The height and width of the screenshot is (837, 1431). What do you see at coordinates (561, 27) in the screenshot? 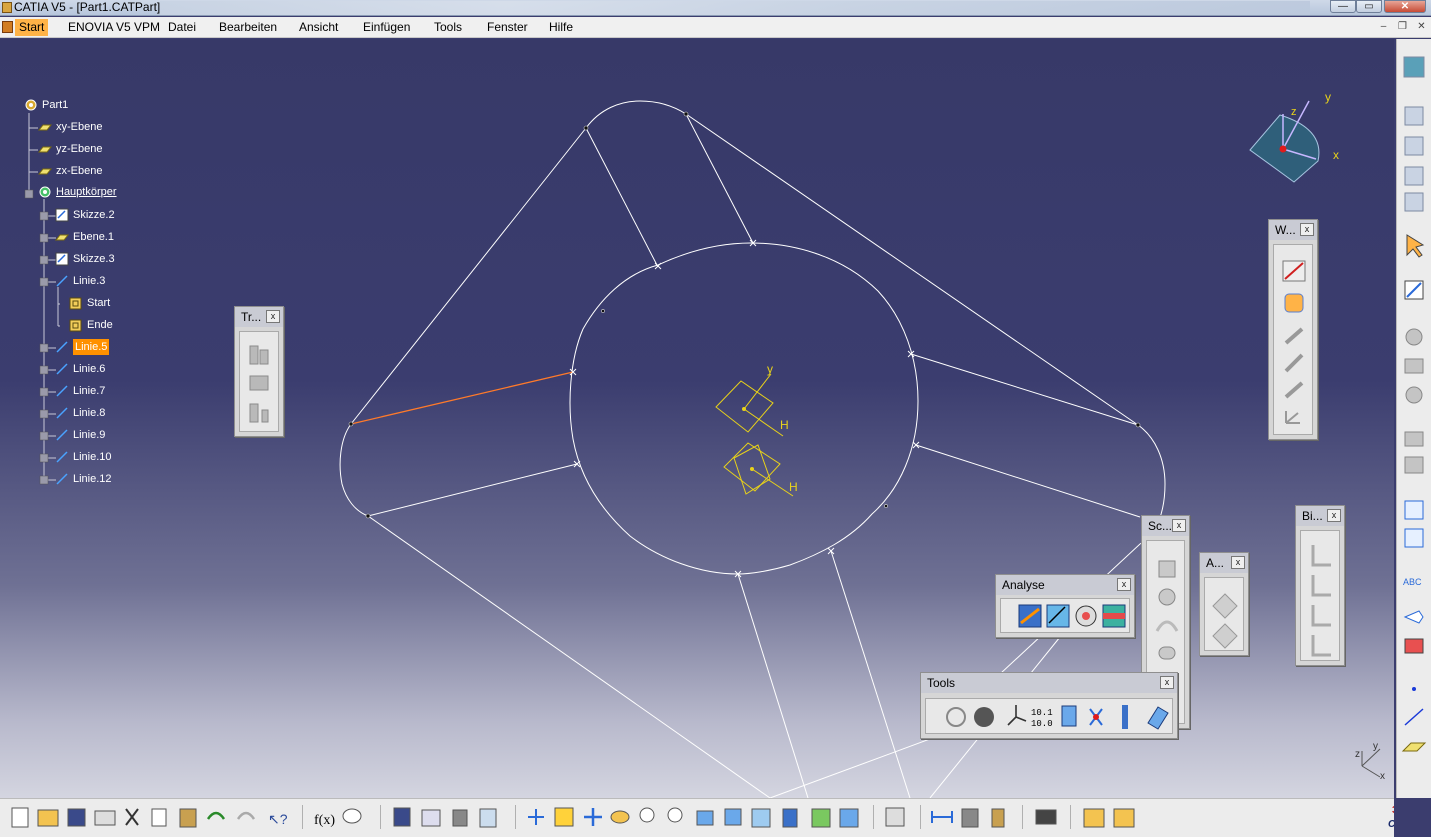
I see `menu-hilfe: Hilfe` at bounding box center [561, 27].